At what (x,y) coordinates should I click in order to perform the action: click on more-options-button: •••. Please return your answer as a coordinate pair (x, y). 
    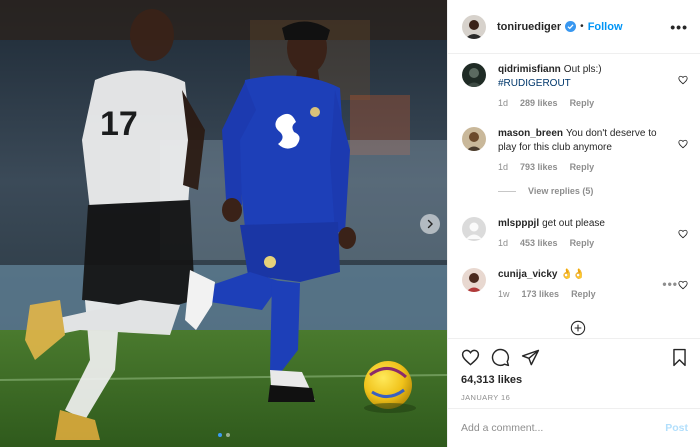
    Looking at the image, I should click on (679, 27).